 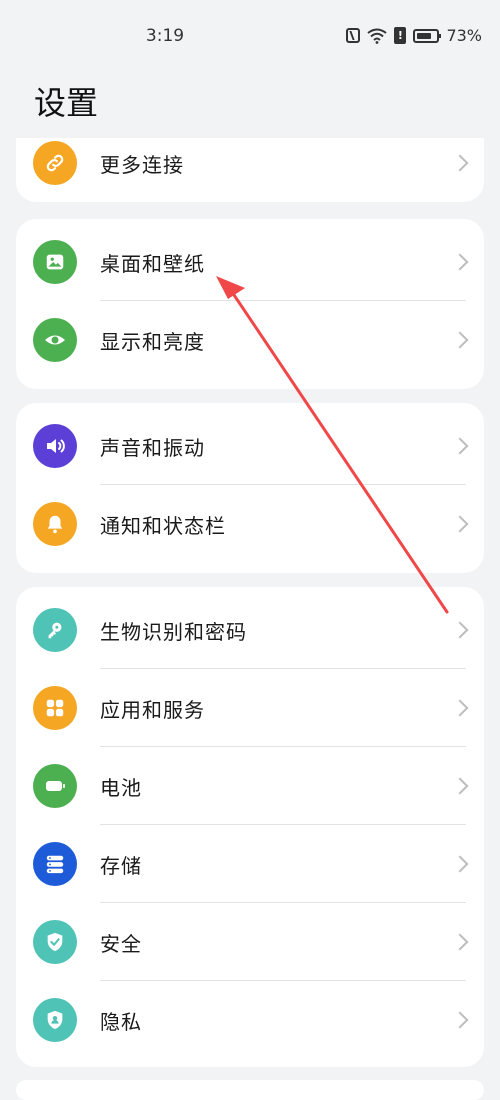 I want to click on page-title: 设置, so click(x=66, y=103).